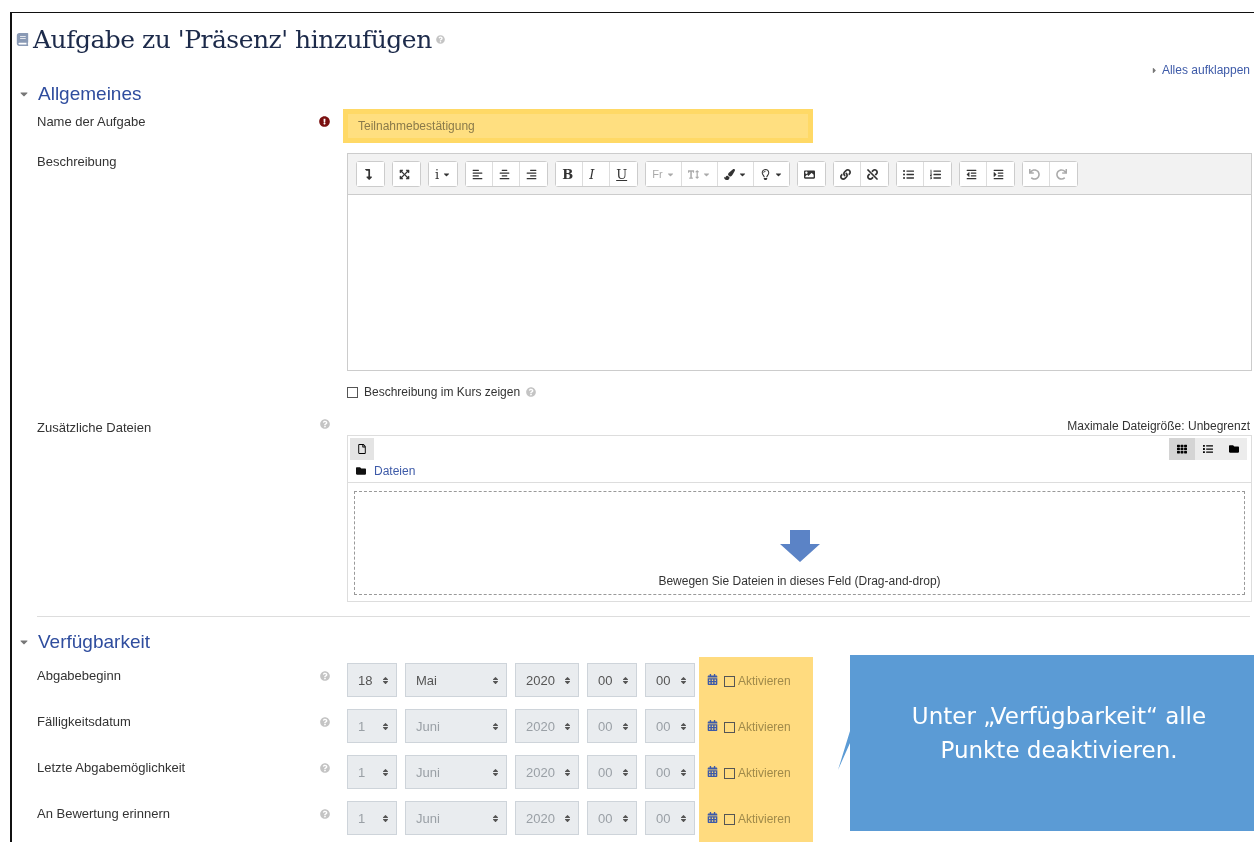 The image size is (1254, 842). I want to click on file-icon, so click(362, 449).